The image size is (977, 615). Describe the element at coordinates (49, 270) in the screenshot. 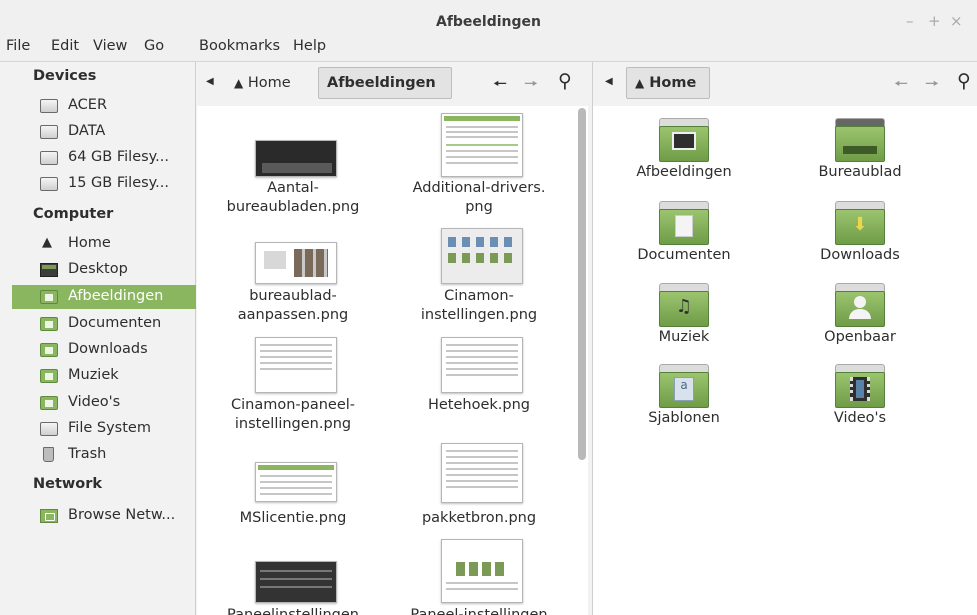

I see `desktop-icon` at that location.